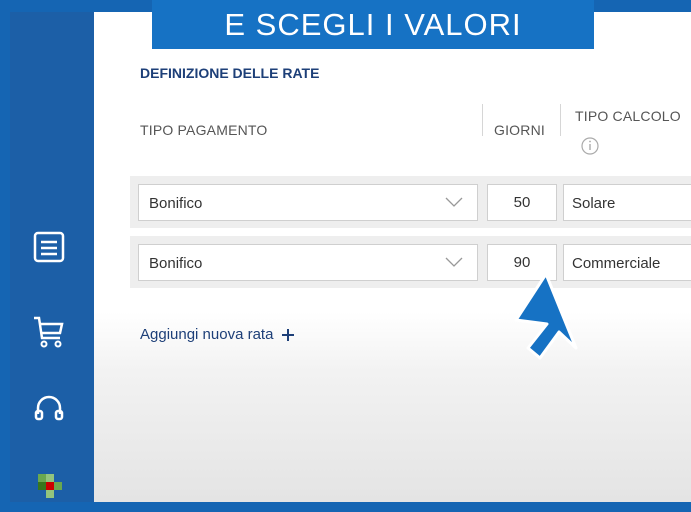 This screenshot has height=512, width=691. Describe the element at coordinates (230, 73) in the screenshot. I see `section-title: DEFINIZIONE DELLE RATE` at that location.